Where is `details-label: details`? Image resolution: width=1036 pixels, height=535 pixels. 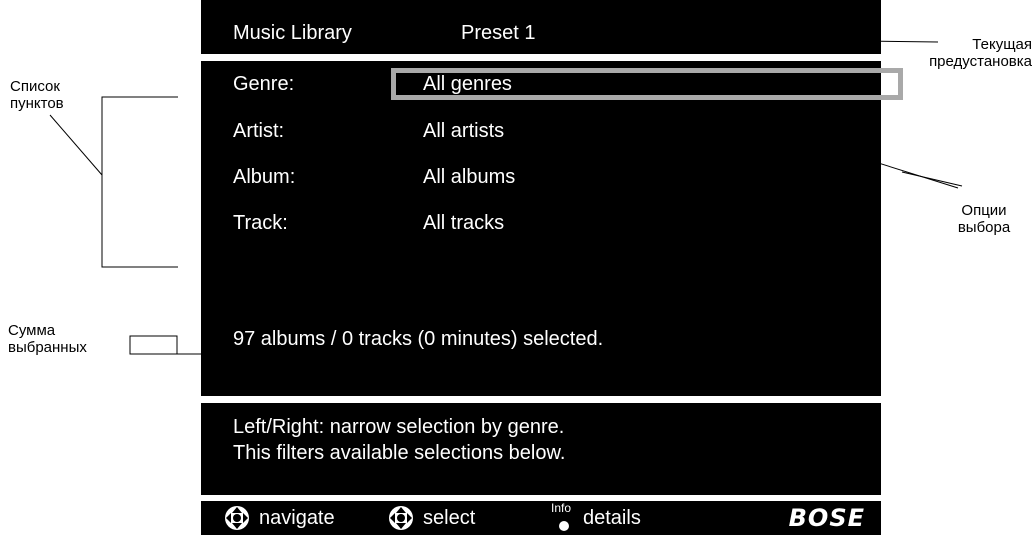 details-label: details is located at coordinates (612, 517).